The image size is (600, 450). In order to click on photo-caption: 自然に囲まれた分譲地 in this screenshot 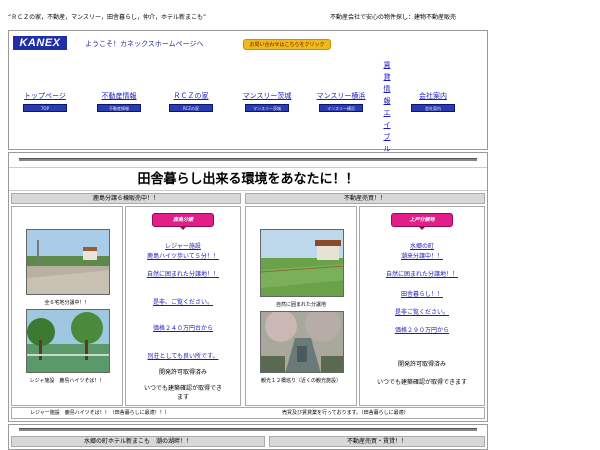, I will do `click(300, 305)`.